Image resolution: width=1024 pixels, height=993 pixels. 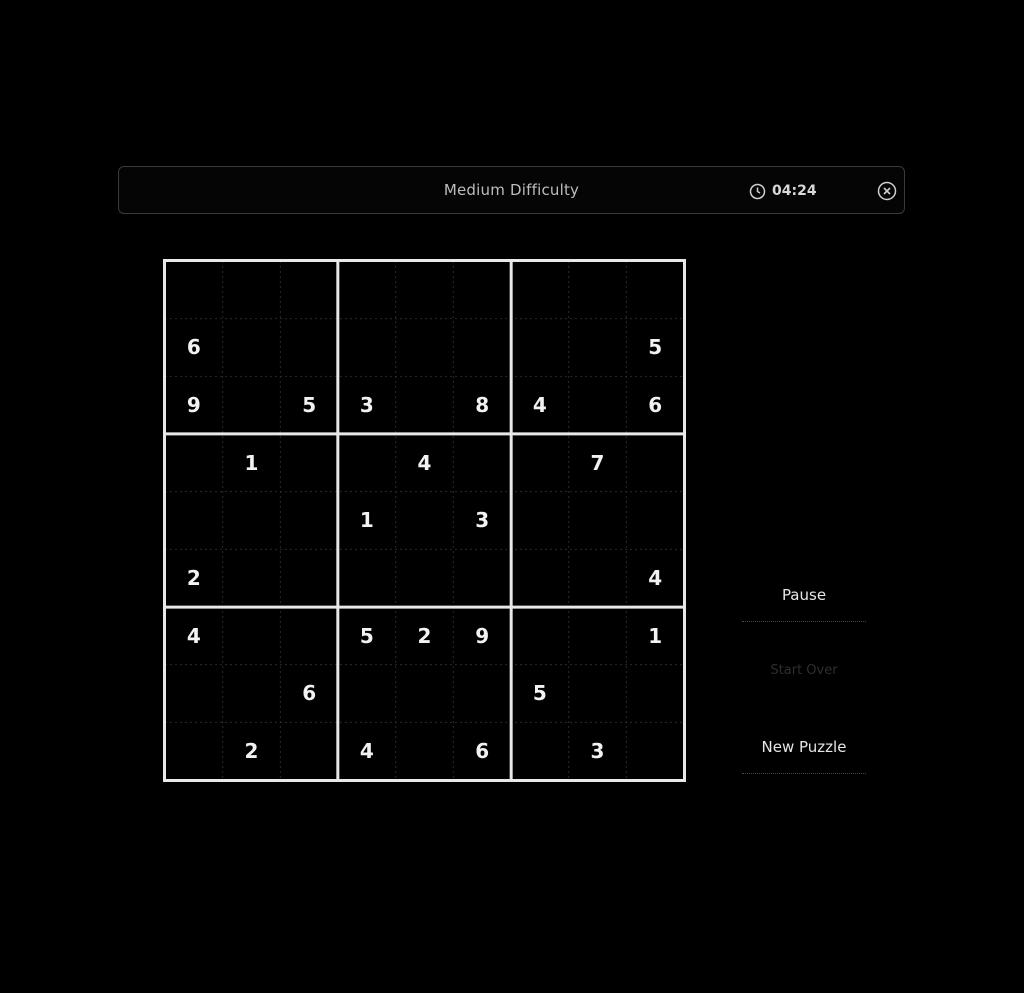 I want to click on new-puzzle-button: New Puzzle, so click(x=804, y=754).